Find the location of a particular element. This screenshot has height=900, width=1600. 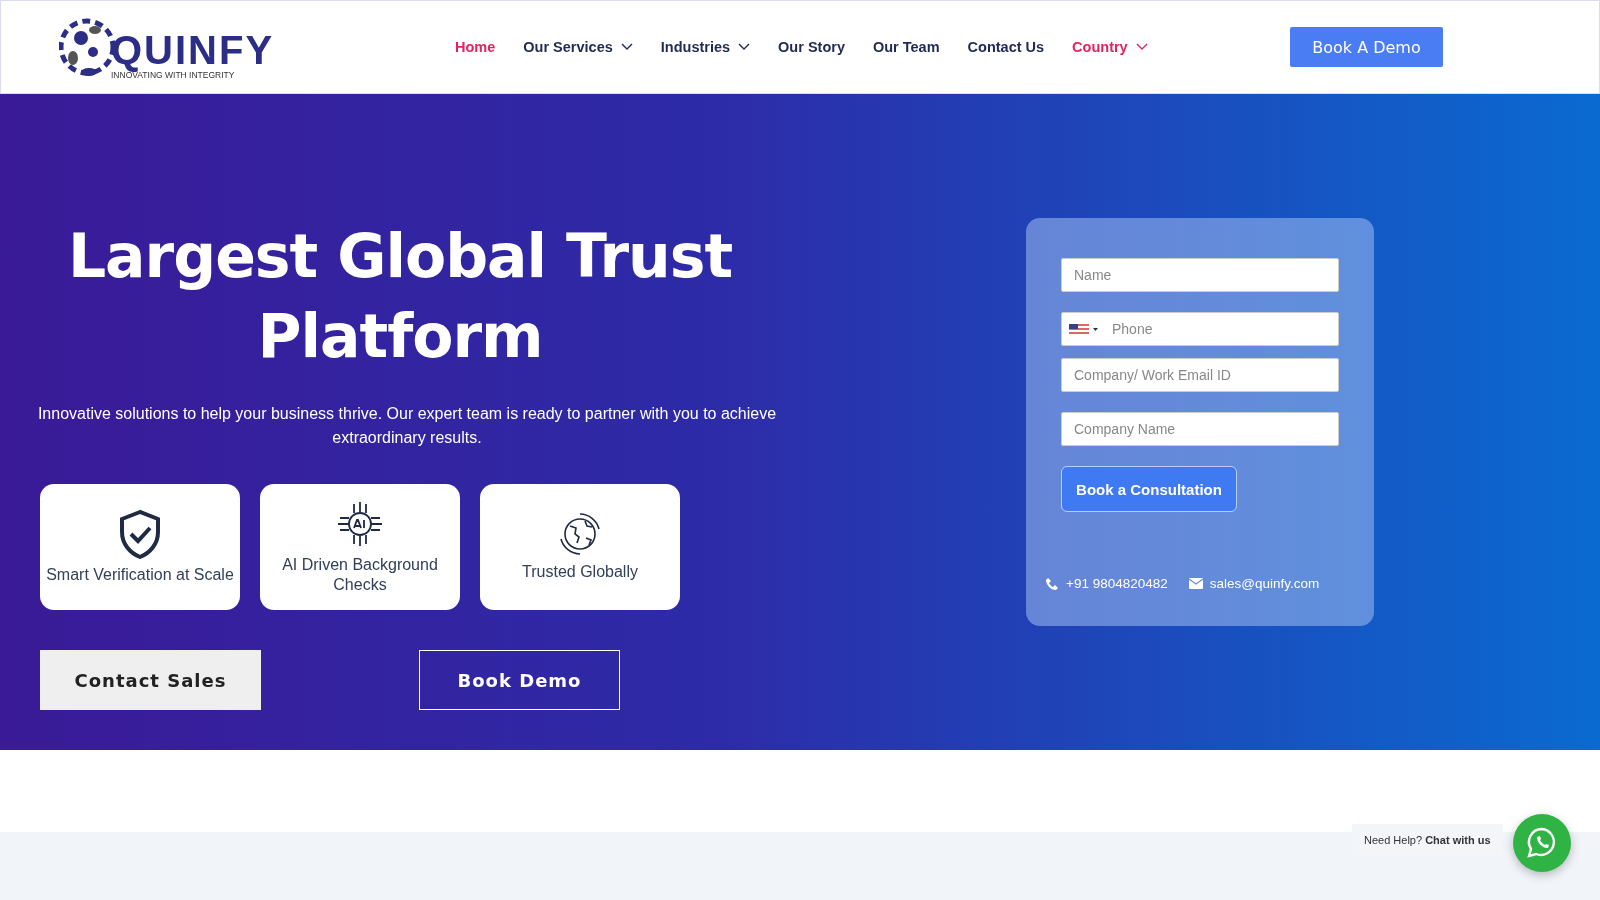

text-field: Company/ Work Email ID is located at coordinates (1200, 375).